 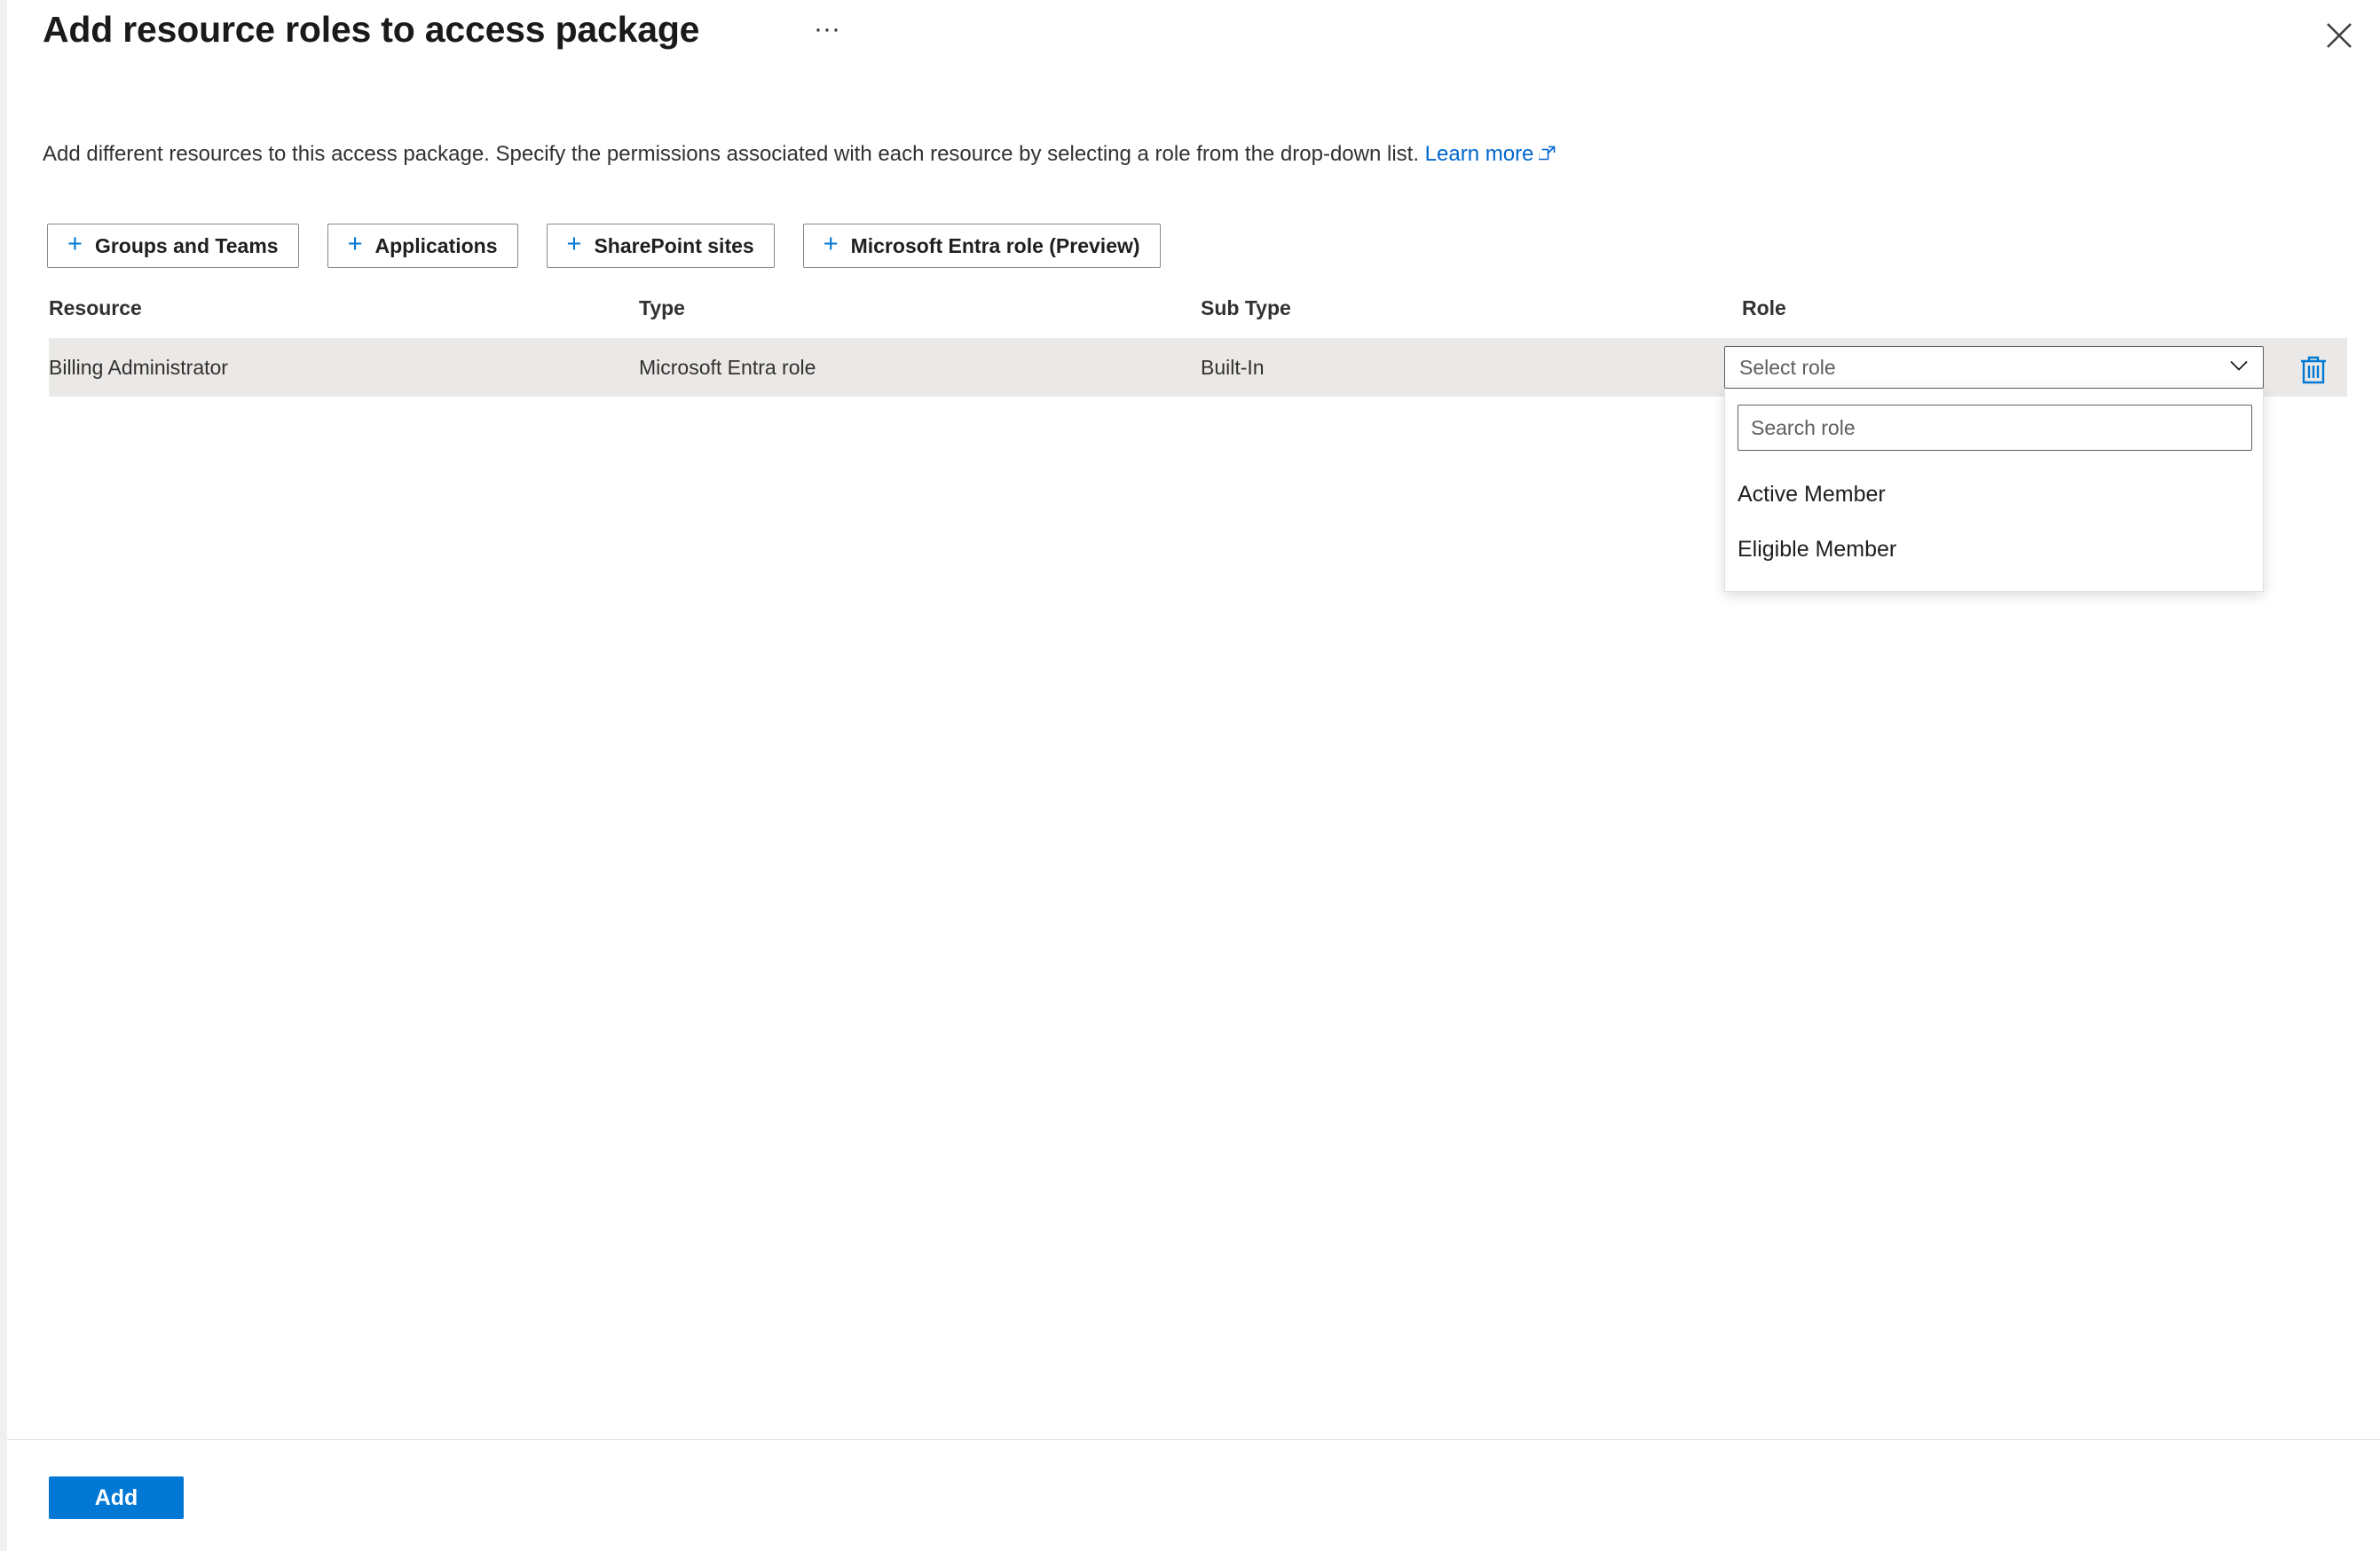 I want to click on page-title: Add resource roles to access package, so click(x=371, y=29).